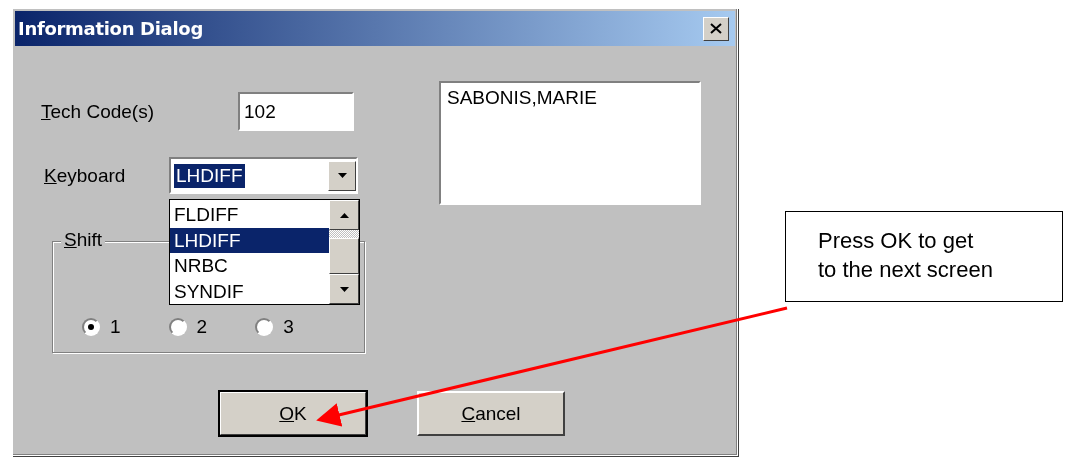 Image resolution: width=1076 pixels, height=461 pixels. What do you see at coordinates (924, 256) in the screenshot?
I see `callout-note: Press OK to get to the next screen` at bounding box center [924, 256].